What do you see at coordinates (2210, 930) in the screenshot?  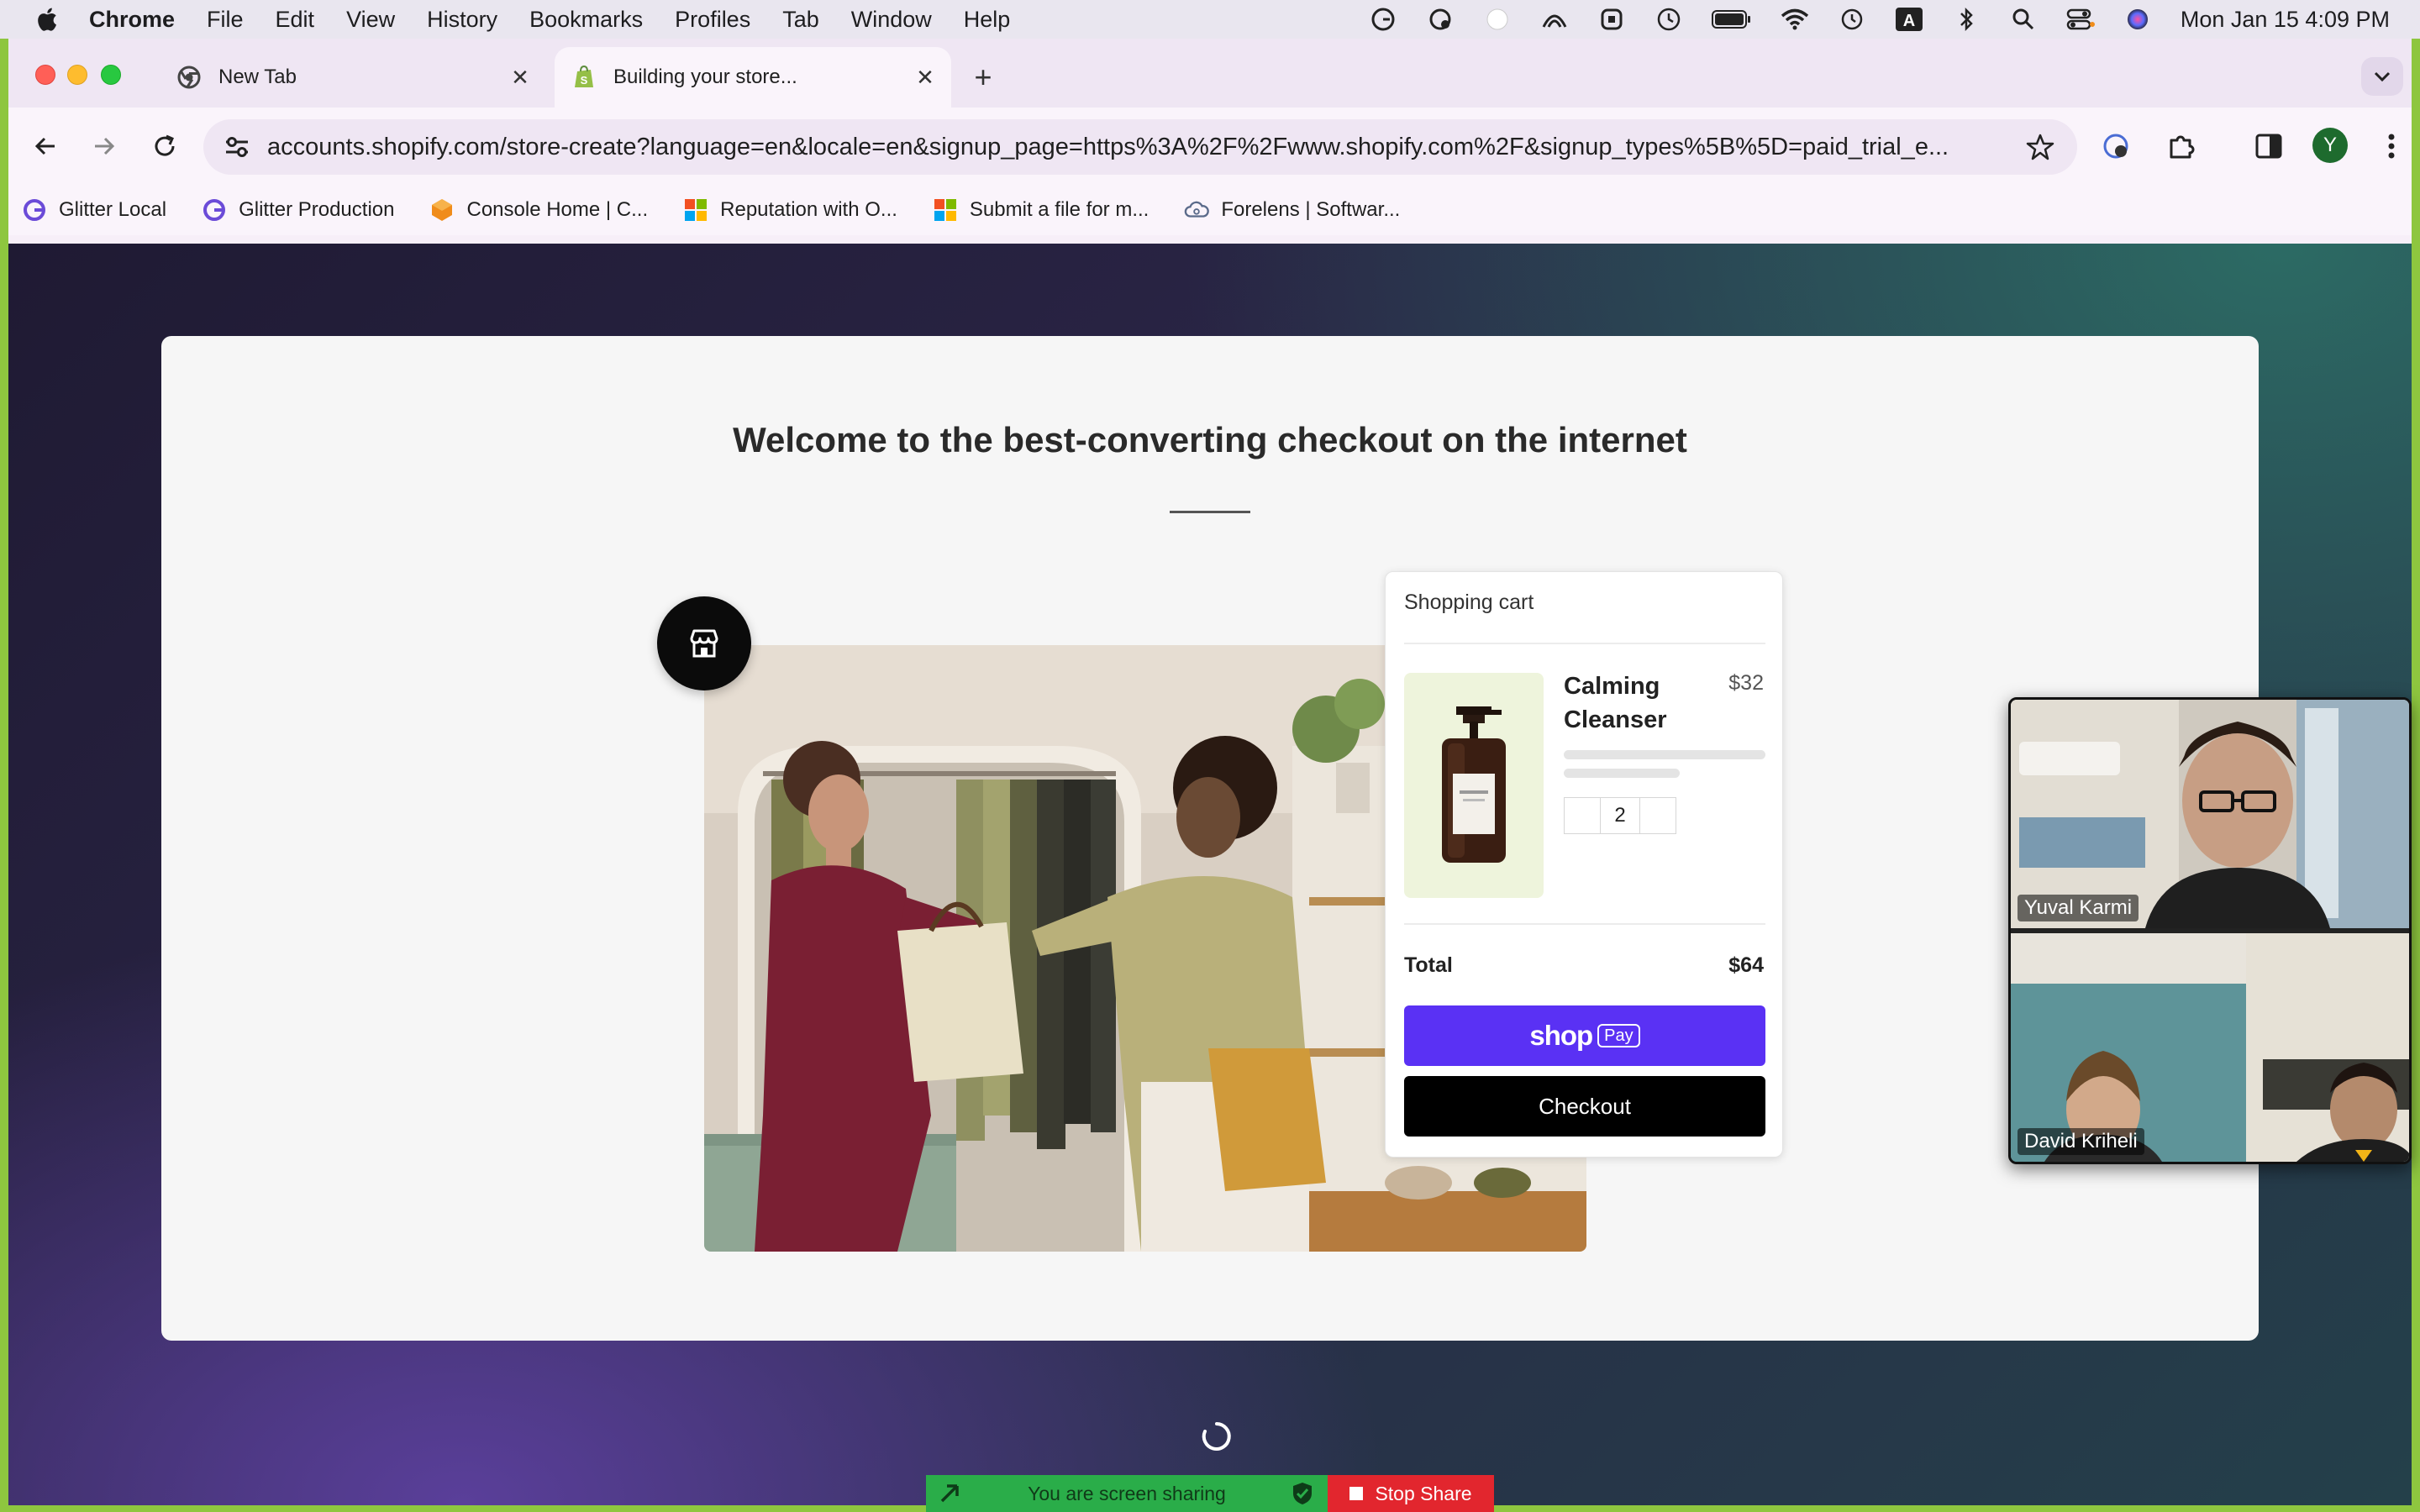 I see `video-call-window: Yuval Karmi David Kriheli` at bounding box center [2210, 930].